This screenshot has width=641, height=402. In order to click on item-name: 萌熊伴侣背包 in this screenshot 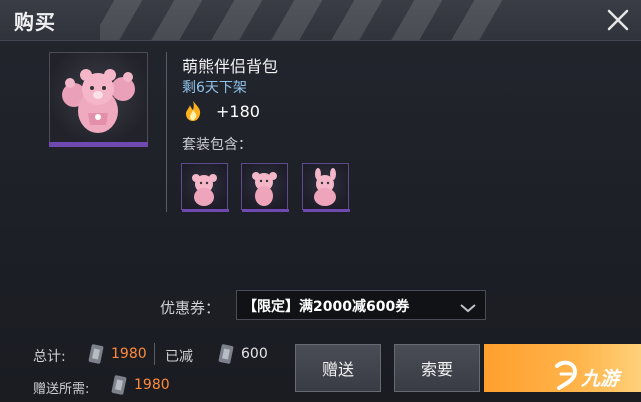, I will do `click(230, 66)`.